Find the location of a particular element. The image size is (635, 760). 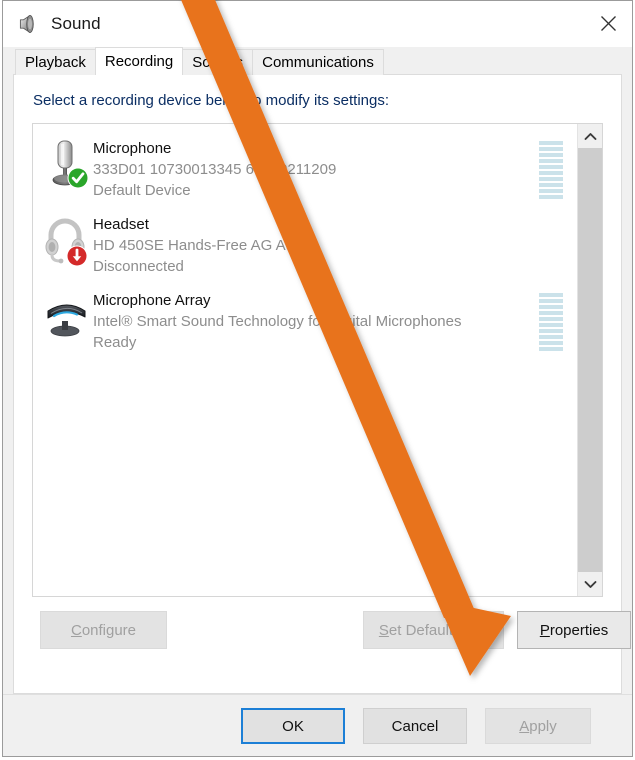

tab-recording: Recording is located at coordinates (139, 61).